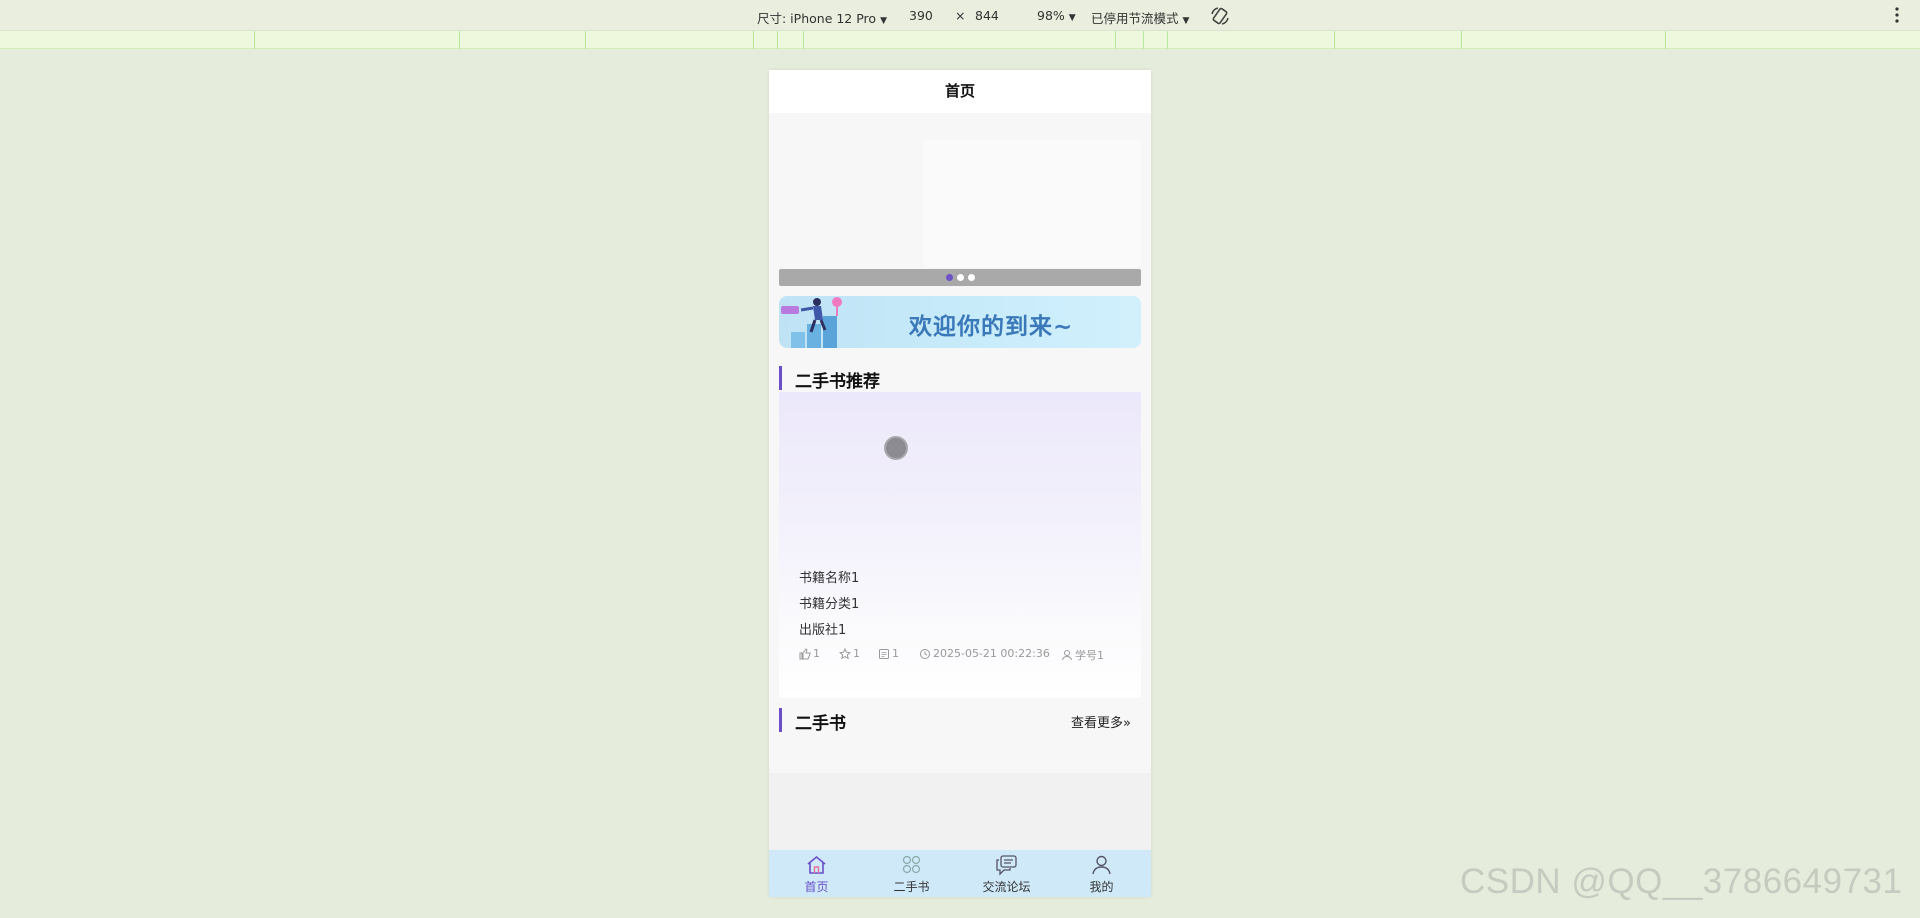  What do you see at coordinates (921, 15) in the screenshot?
I see `viewport-width-input: 390` at bounding box center [921, 15].